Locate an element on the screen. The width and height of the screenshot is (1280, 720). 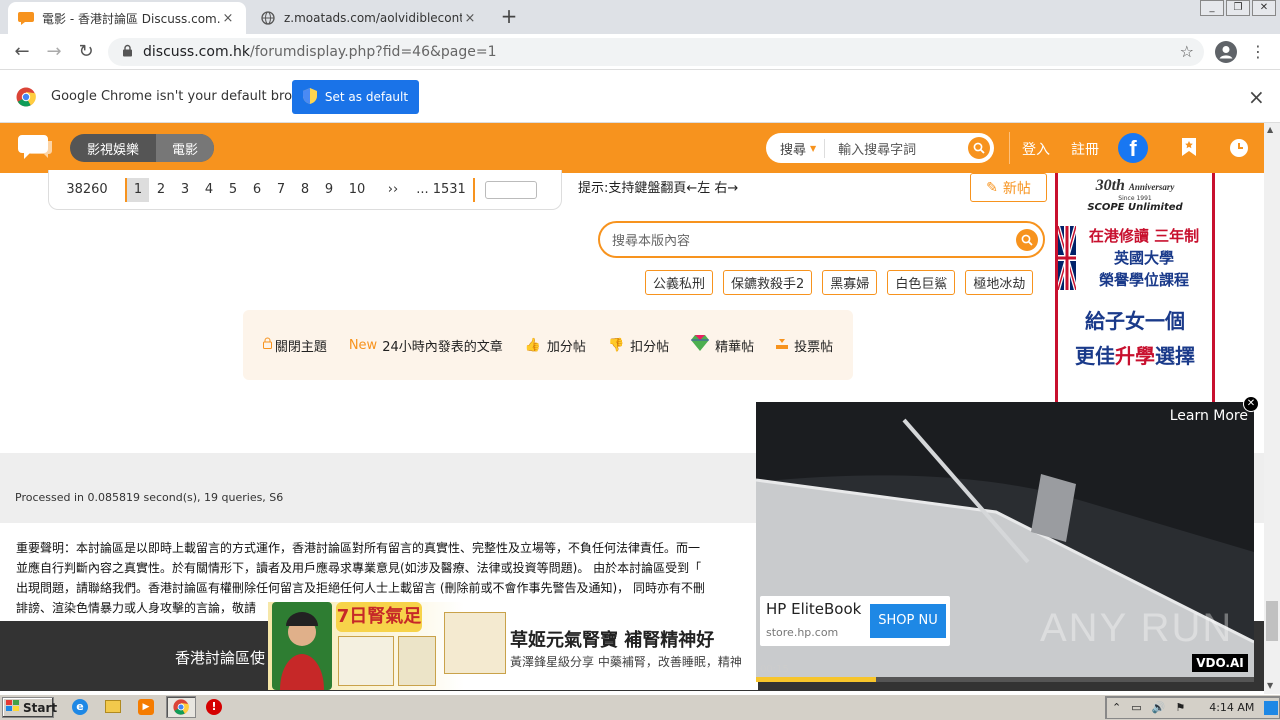
reload-icon: ↻ is located at coordinates (86, 52).